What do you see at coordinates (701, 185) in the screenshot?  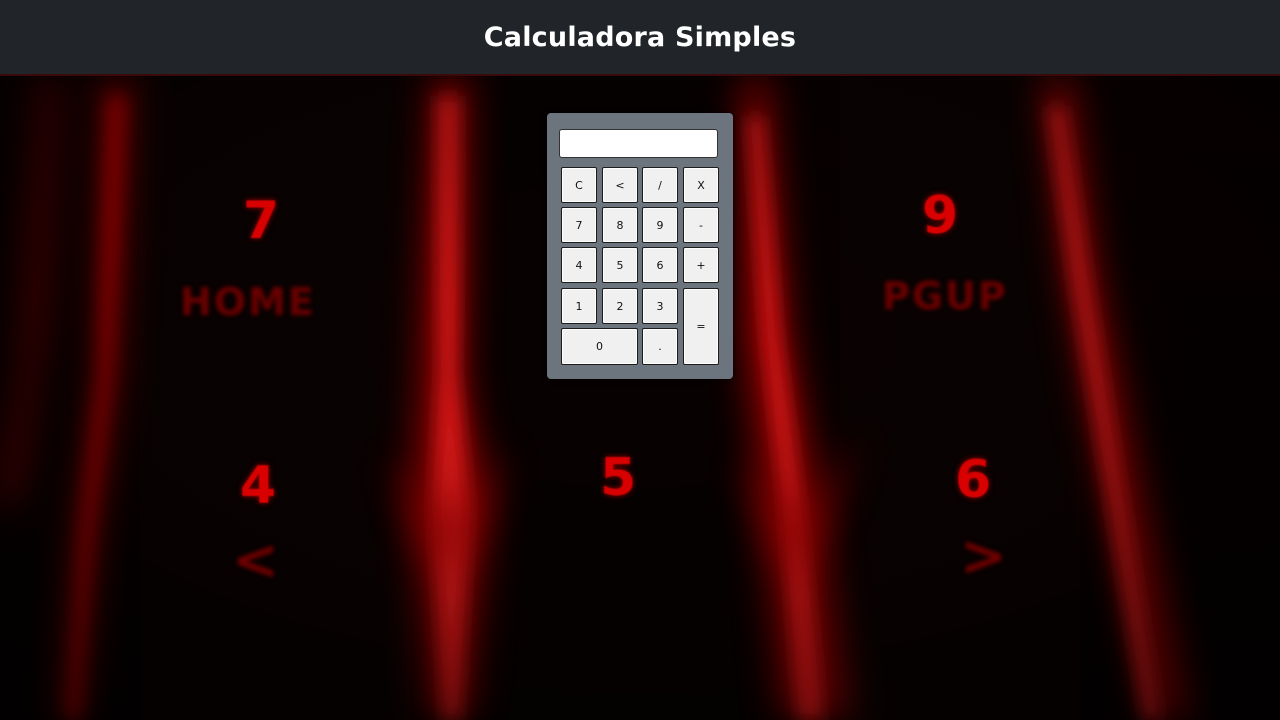 I see `multiply-button: X` at bounding box center [701, 185].